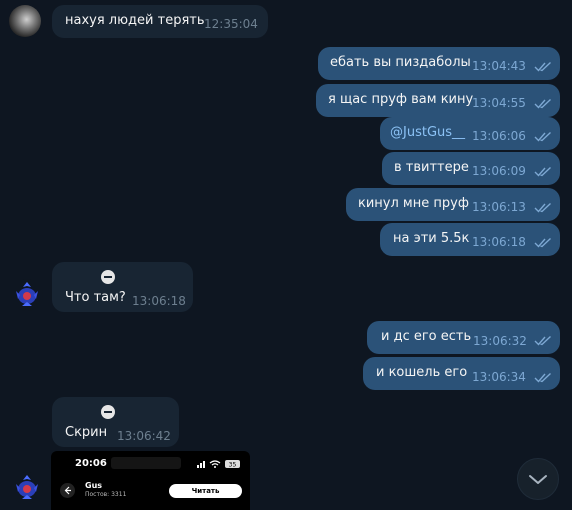 Image resolution: width=572 pixels, height=510 pixels. What do you see at coordinates (146, 463) in the screenshot?
I see `blurred-region` at bounding box center [146, 463].